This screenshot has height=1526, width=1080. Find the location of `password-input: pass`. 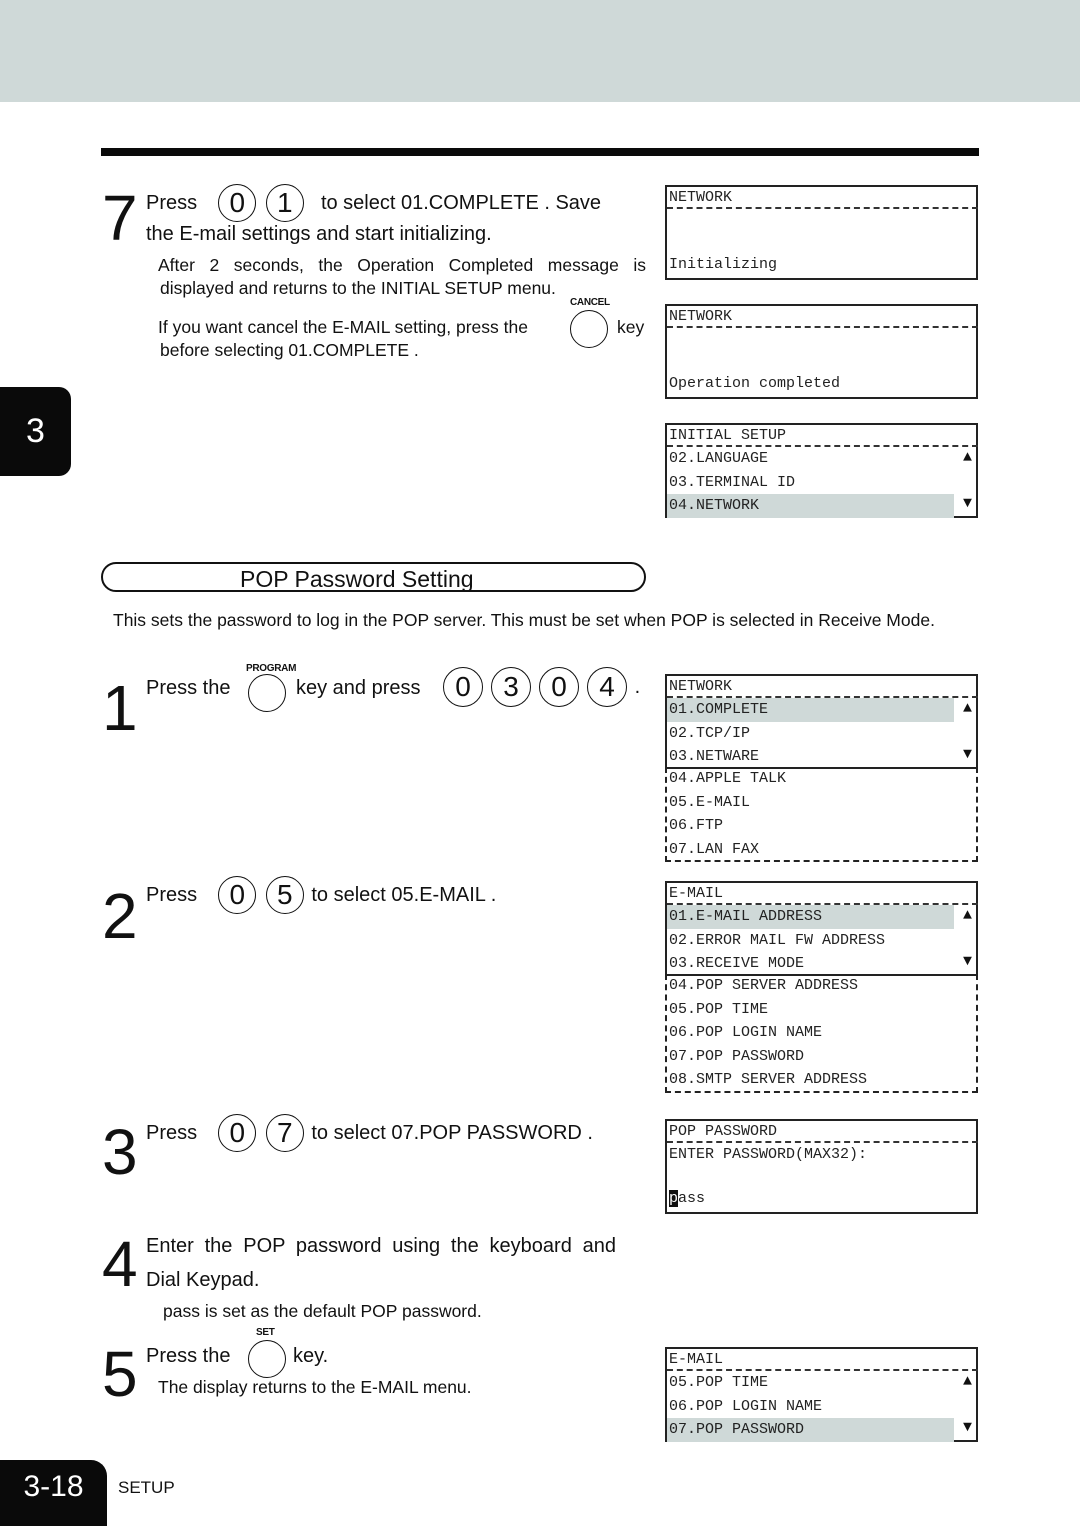

password-input: pass is located at coordinates (686, 1199).